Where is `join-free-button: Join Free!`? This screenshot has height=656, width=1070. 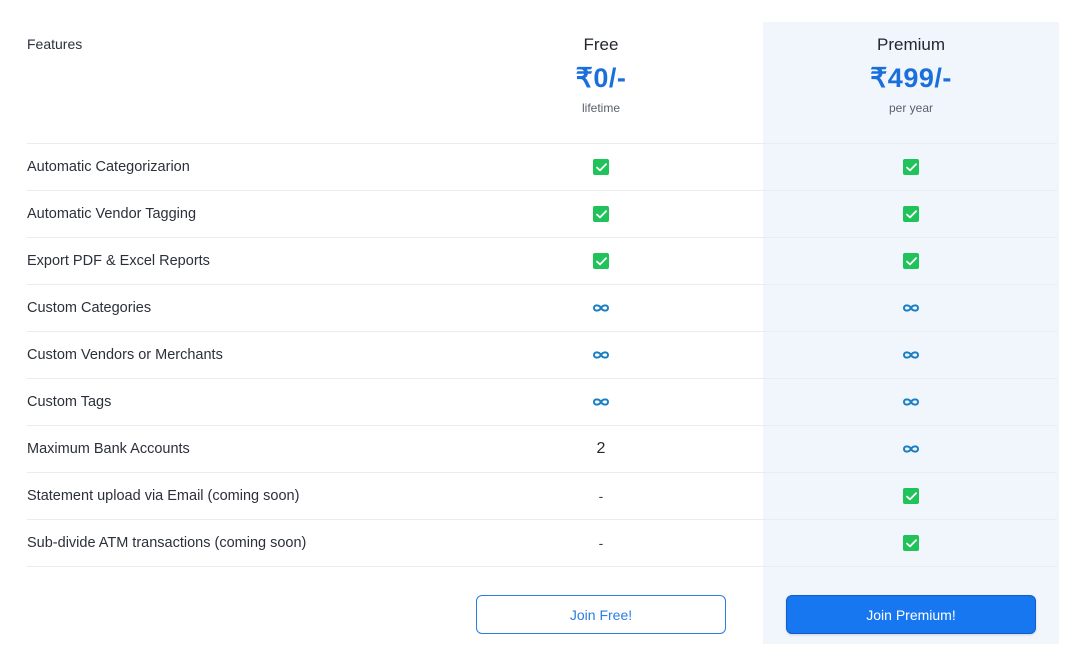 join-free-button: Join Free! is located at coordinates (601, 614).